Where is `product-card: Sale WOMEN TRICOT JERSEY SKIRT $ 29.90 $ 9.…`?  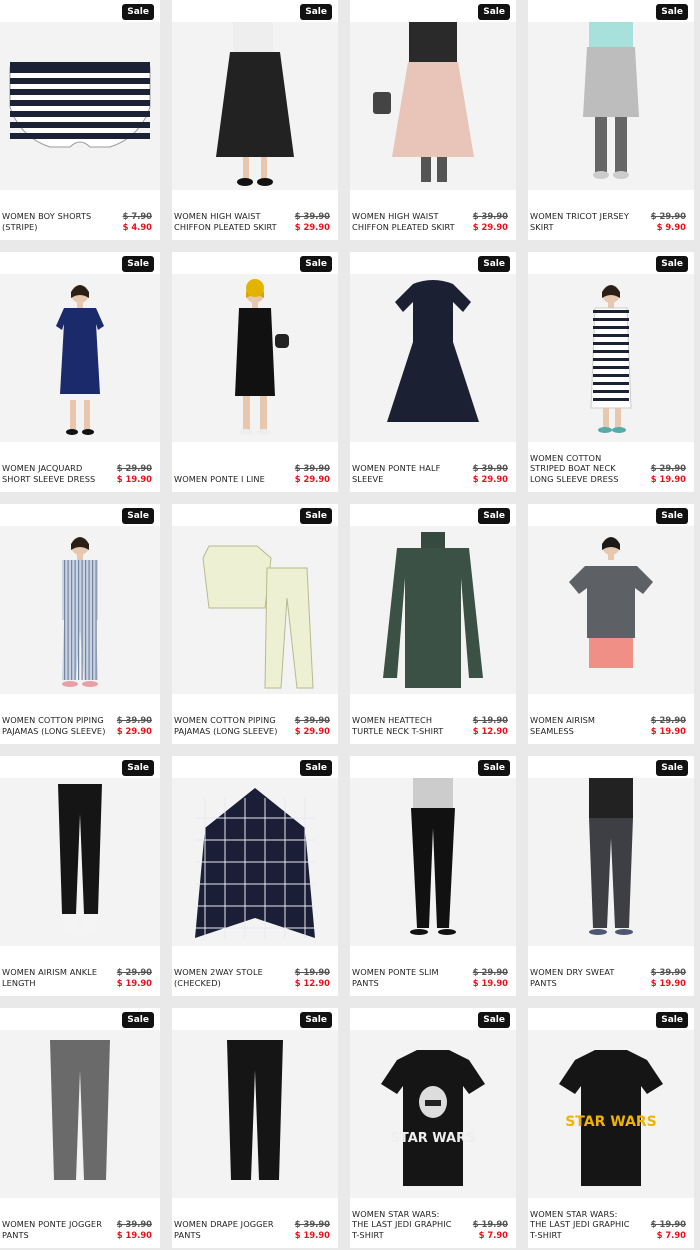
product-card: Sale WOMEN TRICOT JERSEY SKIRT $ 29.90 $ 9.… is located at coordinates (611, 120).